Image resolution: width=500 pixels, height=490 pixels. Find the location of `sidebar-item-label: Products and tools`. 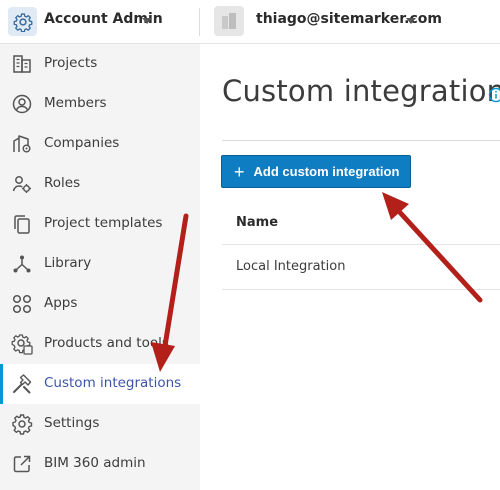

sidebar-item-label: Products and tools is located at coordinates (106, 343).